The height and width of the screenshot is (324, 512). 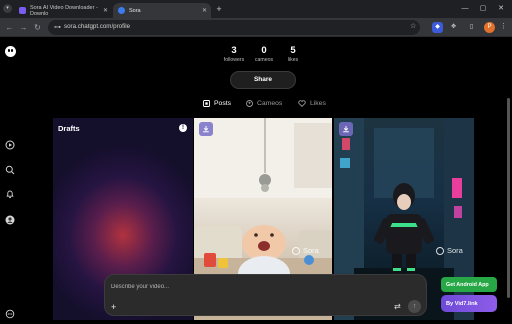 What do you see at coordinates (263, 80) in the screenshot?
I see `share-button: Share` at bounding box center [263, 80].